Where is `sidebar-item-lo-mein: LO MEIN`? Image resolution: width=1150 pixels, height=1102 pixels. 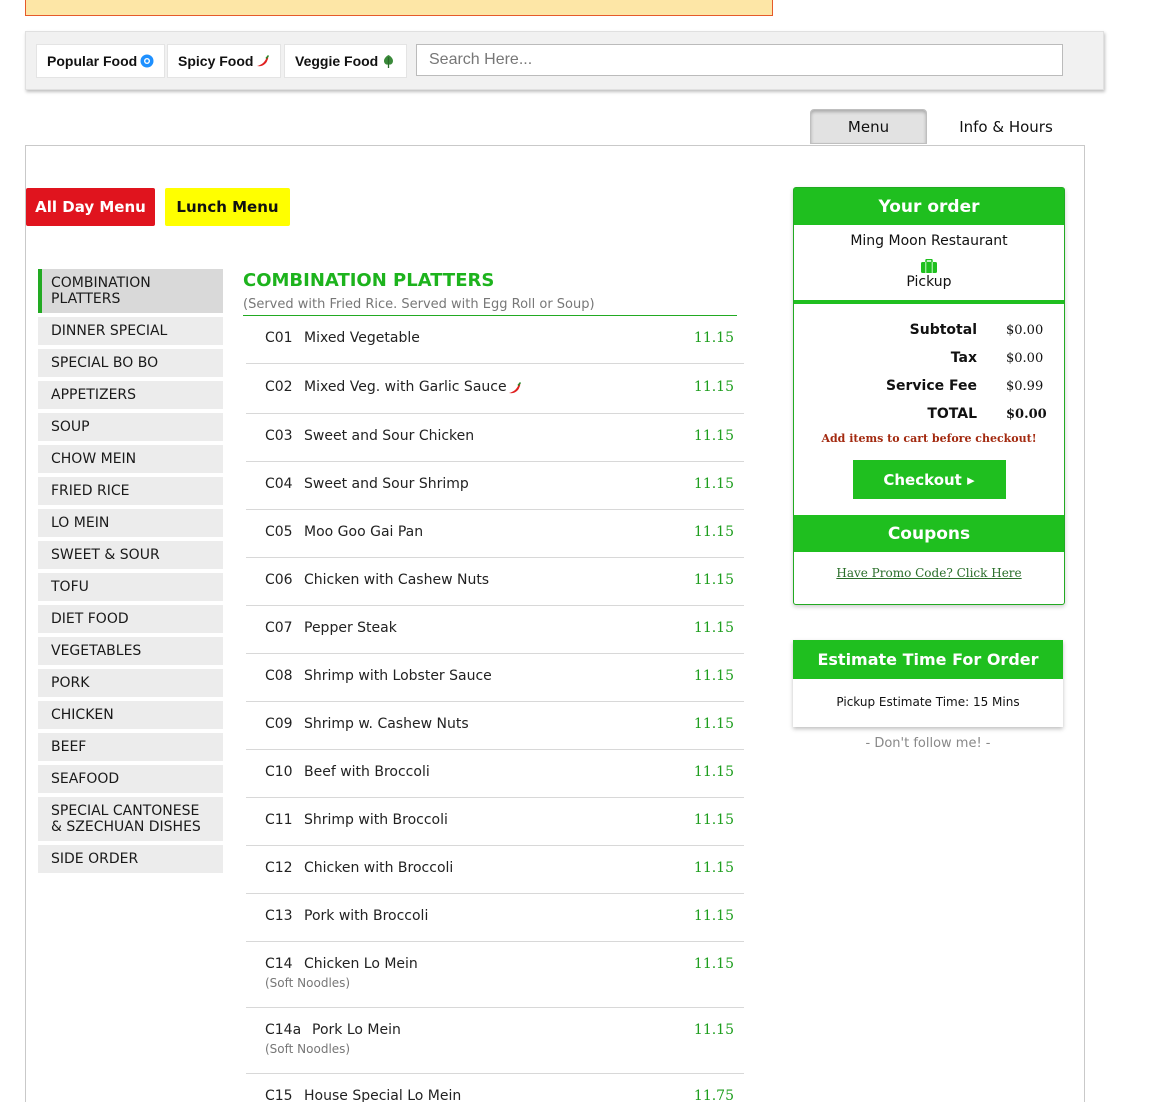 sidebar-item-lo-mein: LO MEIN is located at coordinates (130, 523).